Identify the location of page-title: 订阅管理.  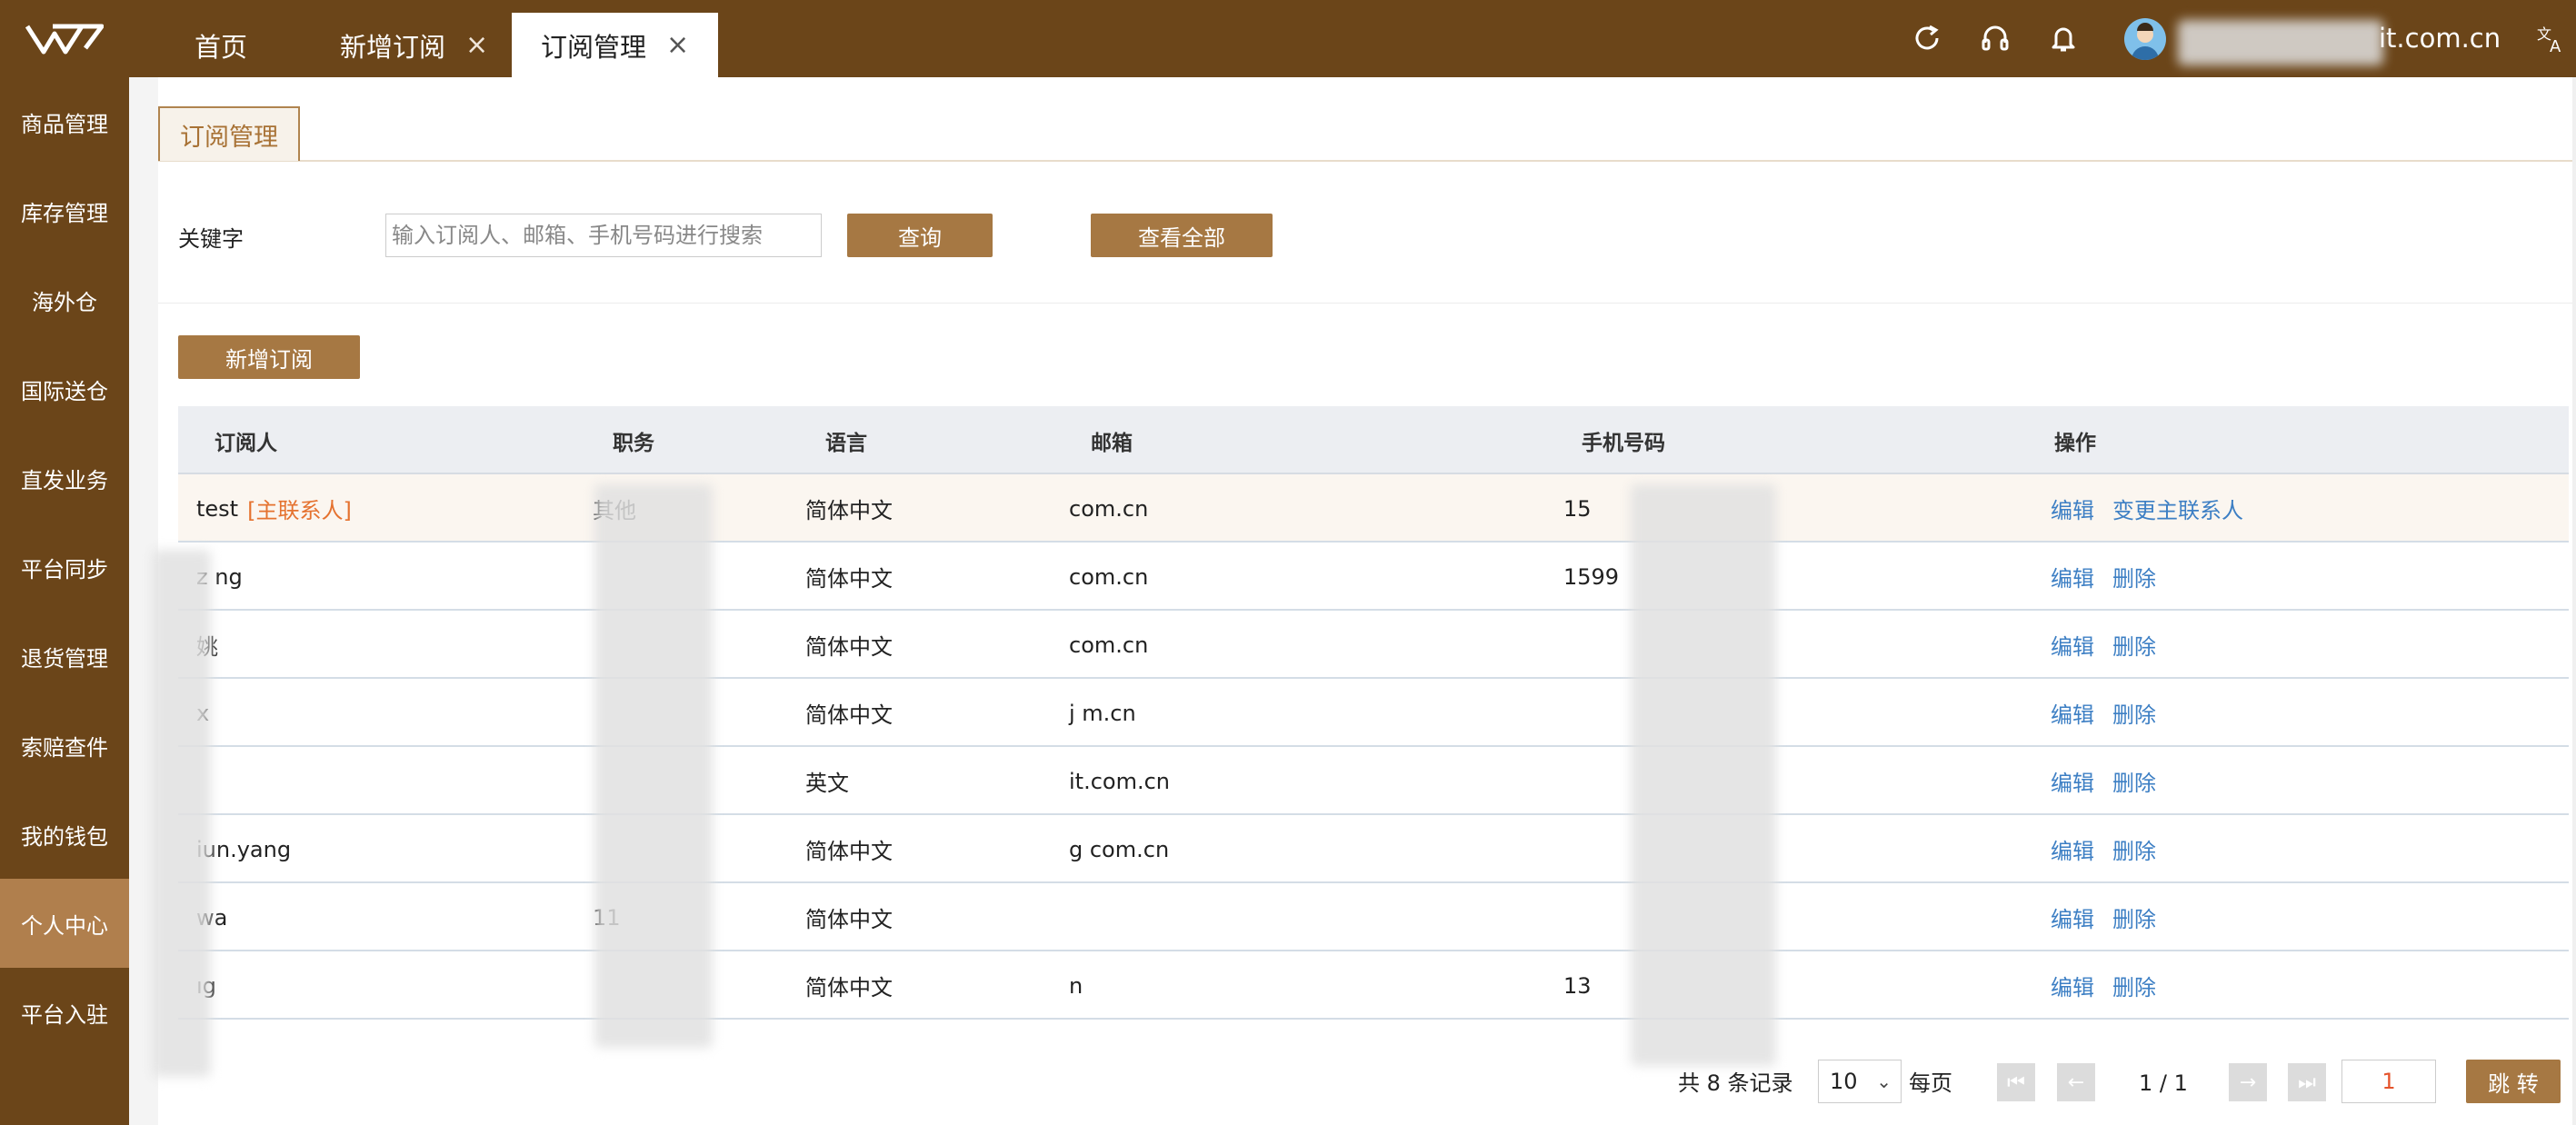
(229, 137).